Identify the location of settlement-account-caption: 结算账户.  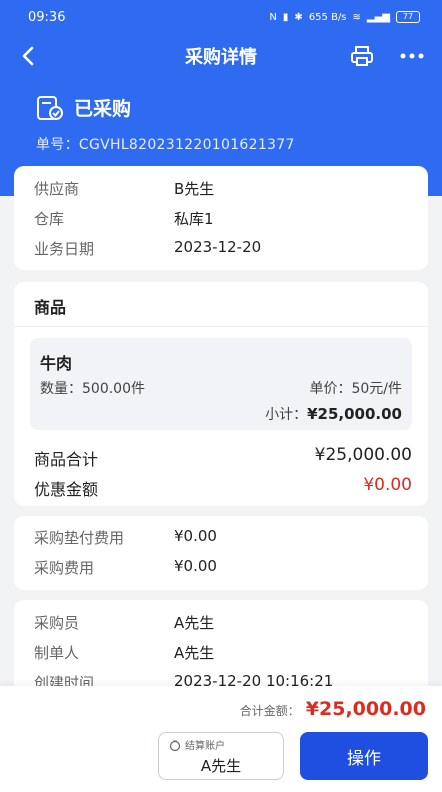
(197, 744).